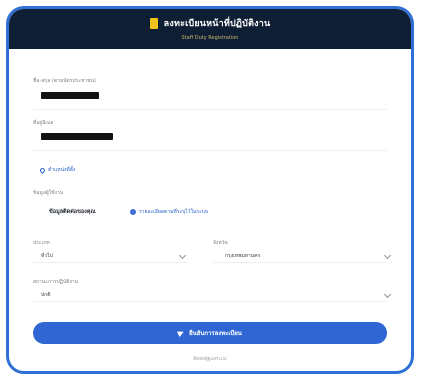  Describe the element at coordinates (217, 24) in the screenshot. I see `page-title: ลงทะเบียนหน้าที่ปฏิบัติงาน` at that location.